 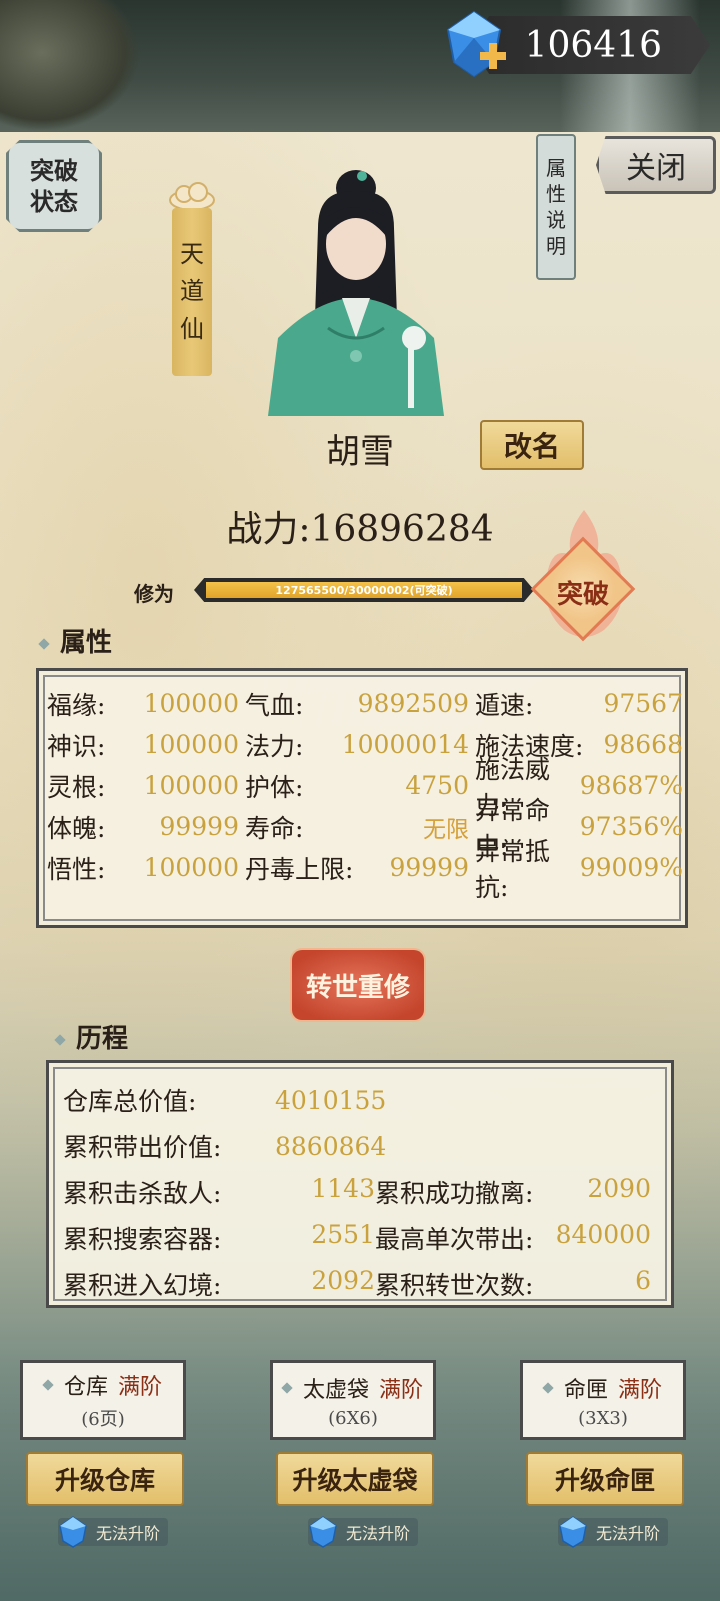 What do you see at coordinates (556, 207) in the screenshot?
I see `attribute-description-button: 属 性 说 明` at bounding box center [556, 207].